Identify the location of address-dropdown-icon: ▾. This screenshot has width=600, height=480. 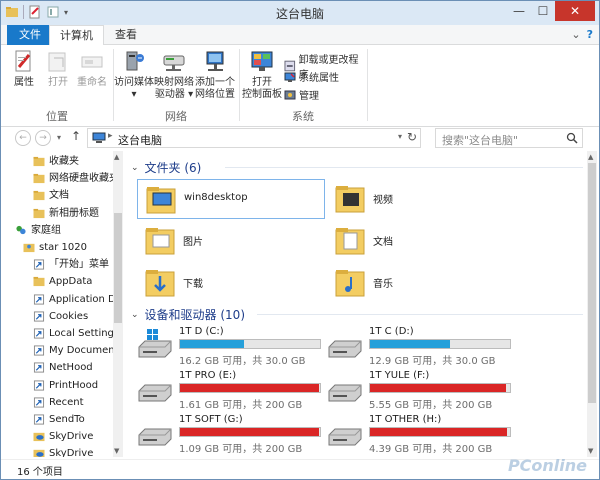
(400, 136).